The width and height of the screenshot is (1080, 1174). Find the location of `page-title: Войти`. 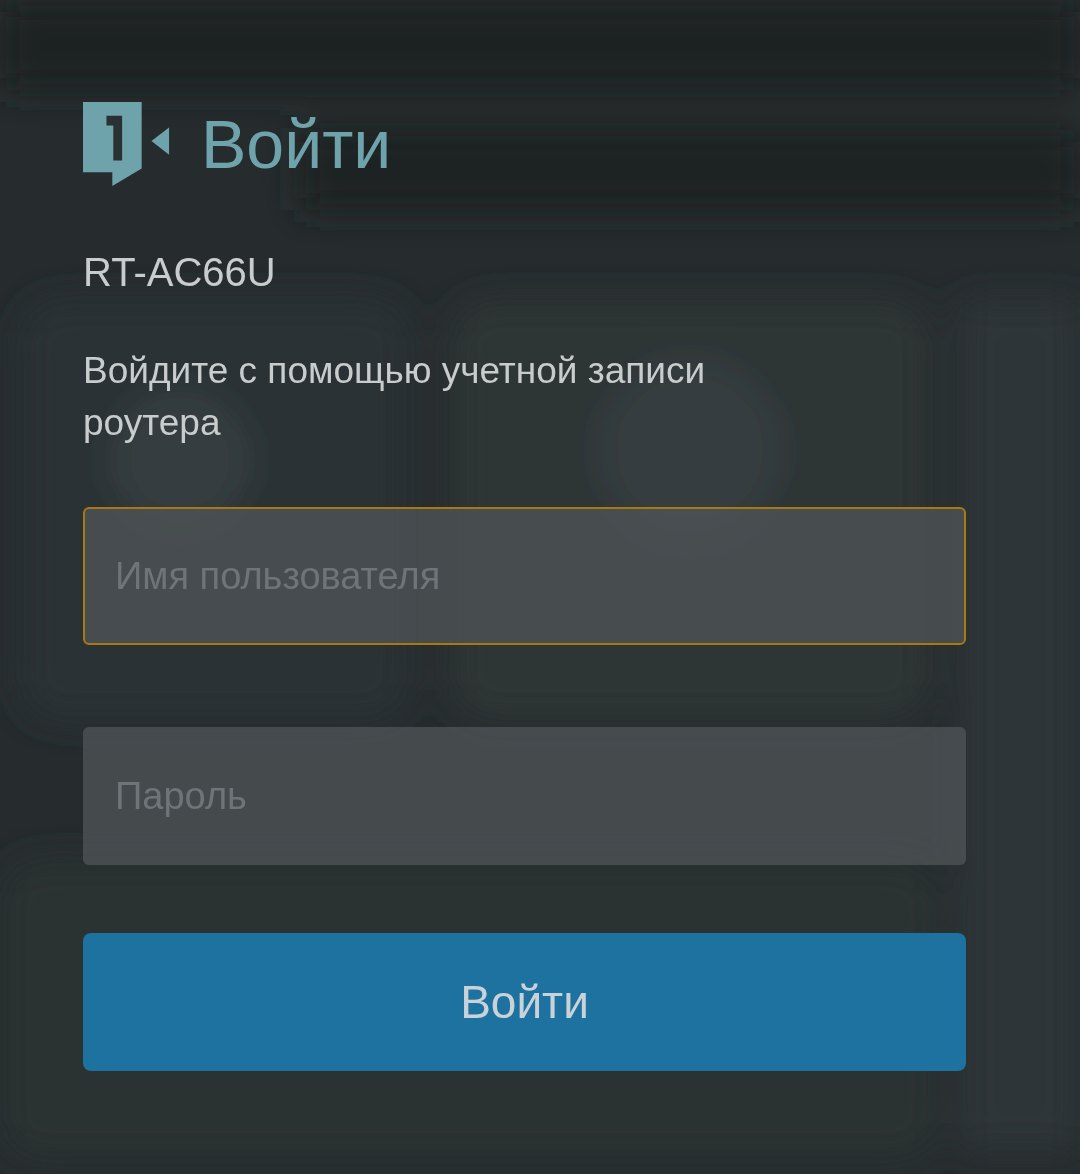

page-title: Войти is located at coordinates (296, 144).